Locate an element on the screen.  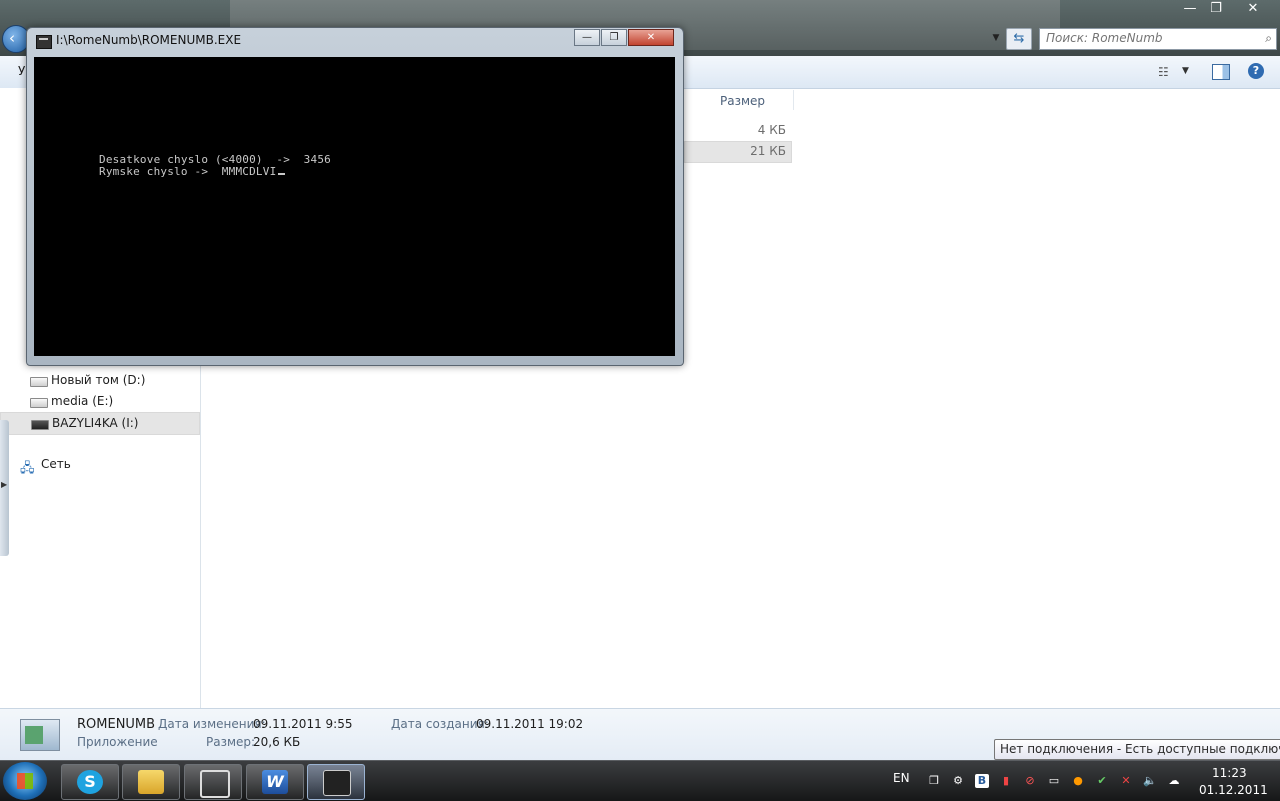
taskbar-app-switcher is located at coordinates (213, 782).